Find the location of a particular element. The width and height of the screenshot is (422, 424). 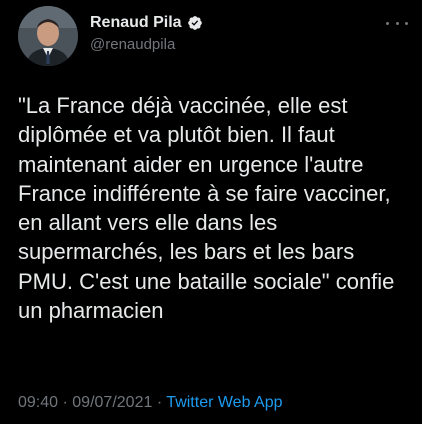

author-name: Renaud Pila is located at coordinates (136, 23).